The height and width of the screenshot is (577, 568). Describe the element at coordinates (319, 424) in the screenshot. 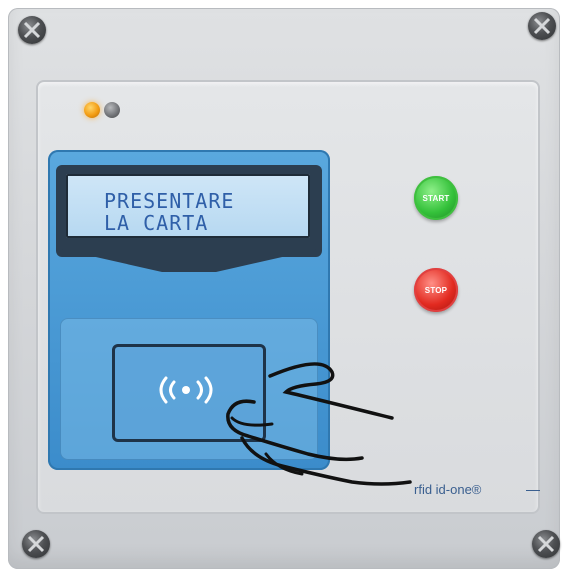

I see `hand-illustration-icon` at that location.